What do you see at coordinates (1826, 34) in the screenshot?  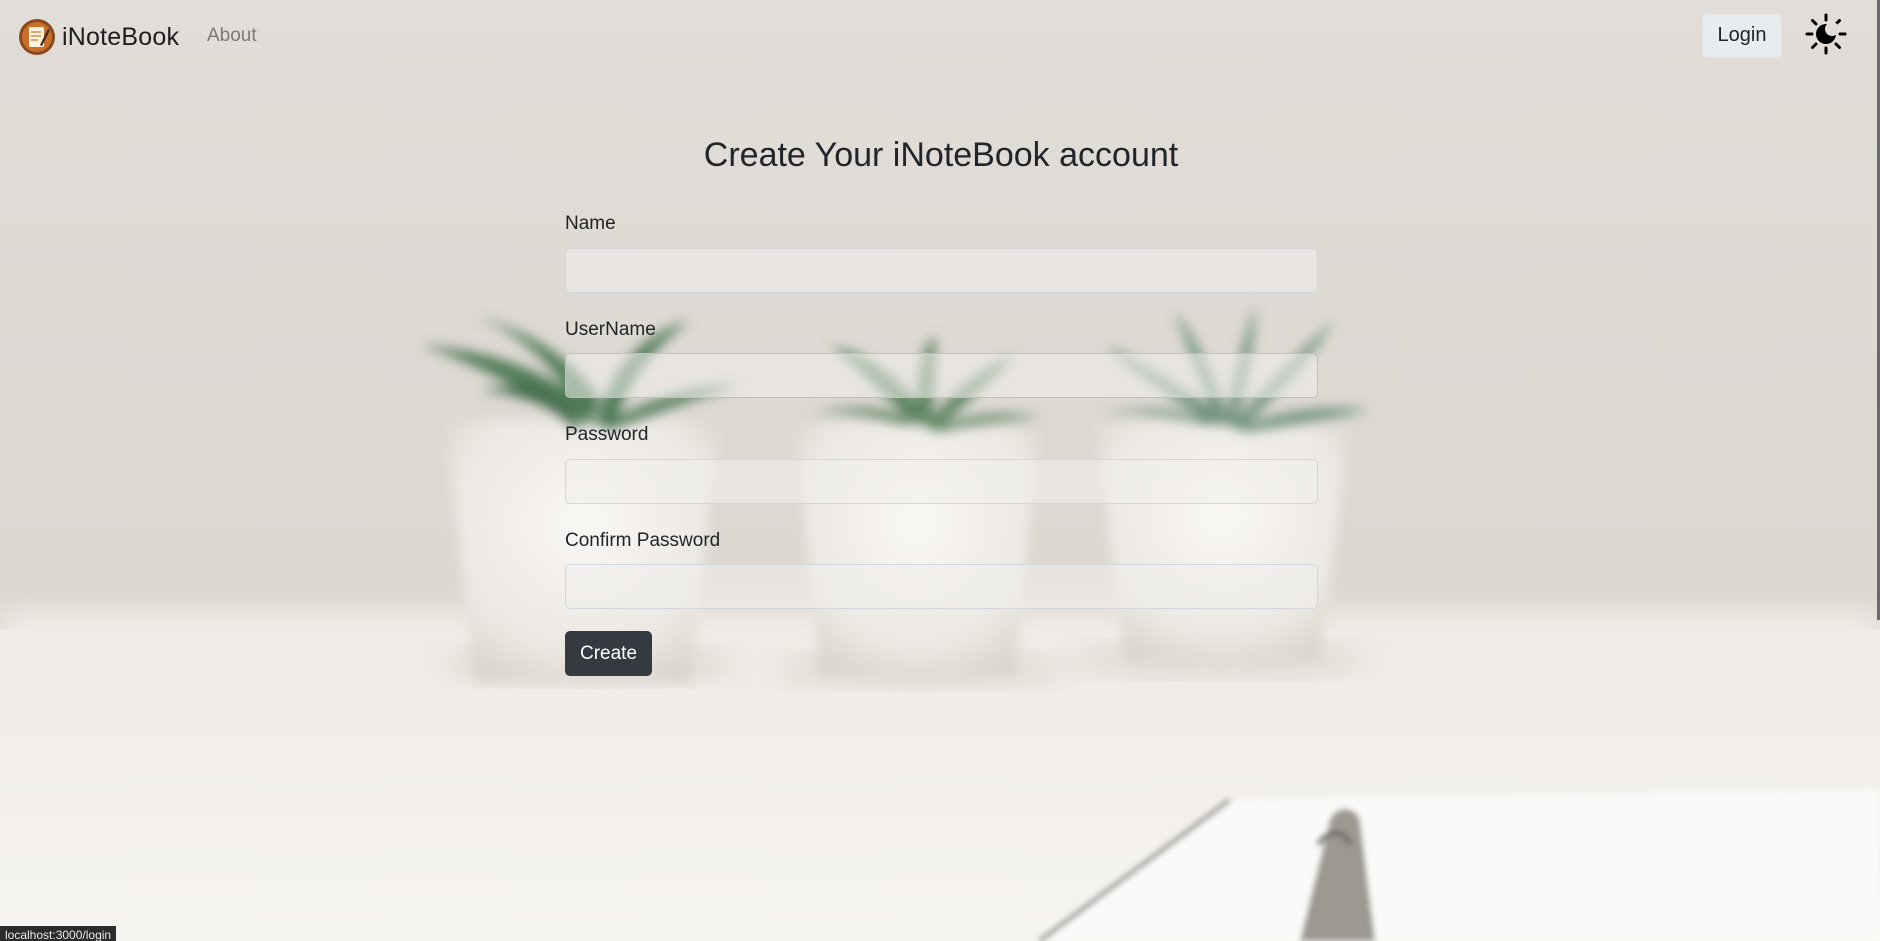 I see `sun-moon-icon` at bounding box center [1826, 34].